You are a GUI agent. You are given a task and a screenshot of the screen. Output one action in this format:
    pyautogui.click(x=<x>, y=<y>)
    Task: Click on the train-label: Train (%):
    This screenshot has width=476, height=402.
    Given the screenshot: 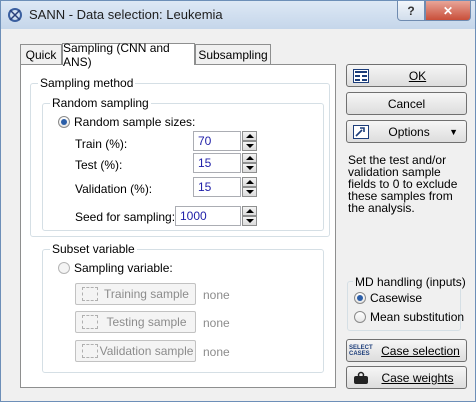 What is the action you would take?
    pyautogui.click(x=101, y=144)
    